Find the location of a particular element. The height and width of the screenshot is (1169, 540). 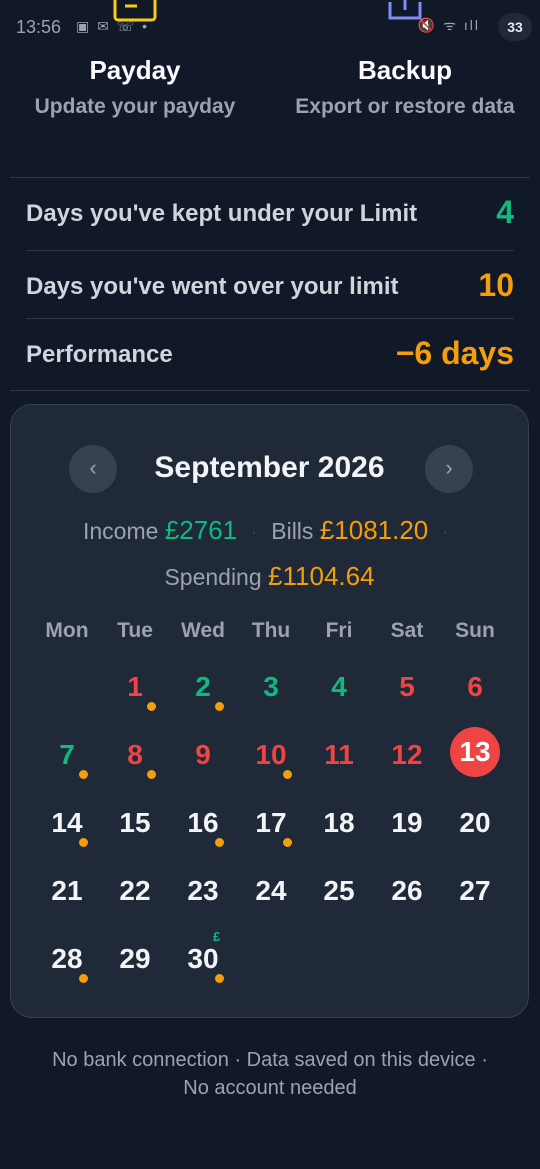

calendar-day: 21 is located at coordinates (67, 889).